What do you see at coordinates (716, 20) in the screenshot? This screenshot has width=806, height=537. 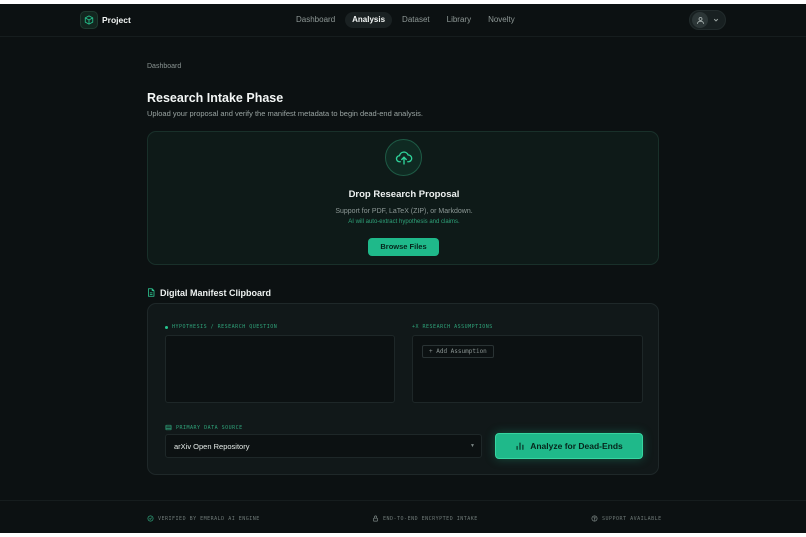 I see `chevron-down-icon` at bounding box center [716, 20].